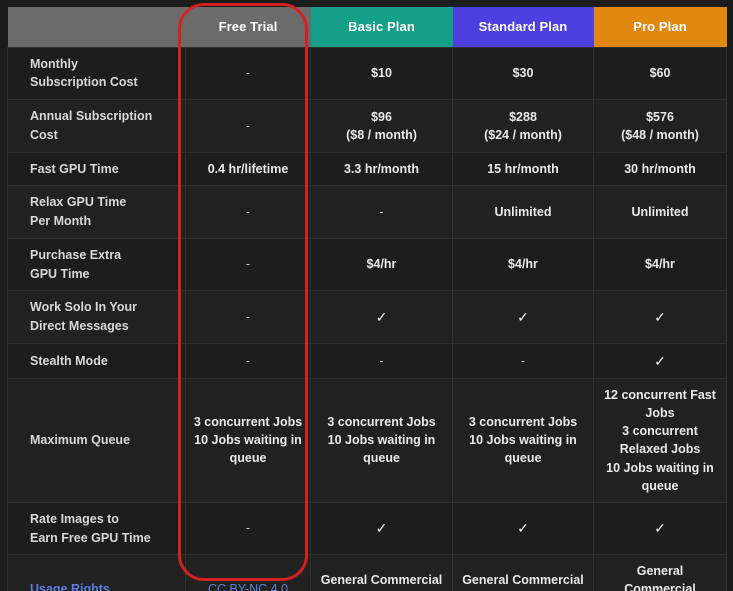 The width and height of the screenshot is (733, 591). Describe the element at coordinates (660, 134) in the screenshot. I see `cell-text: ($48 / month)` at that location.